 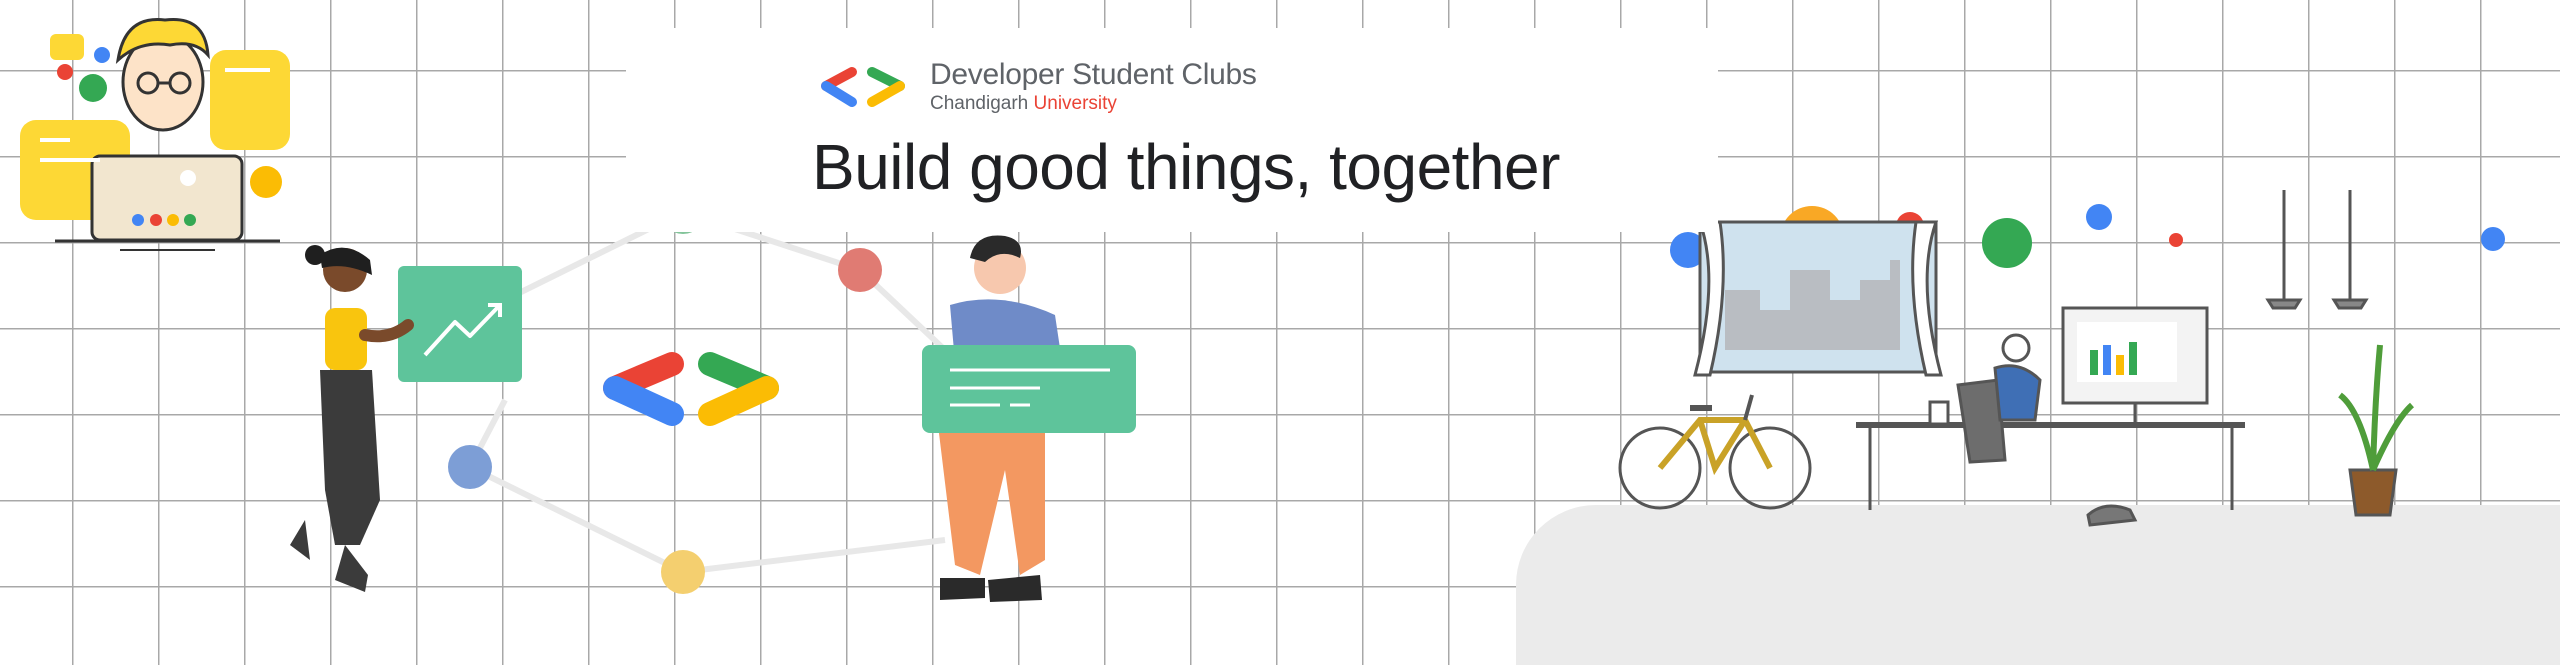 I want to click on brand-subtitle-suffix: University, so click(x=1075, y=103).